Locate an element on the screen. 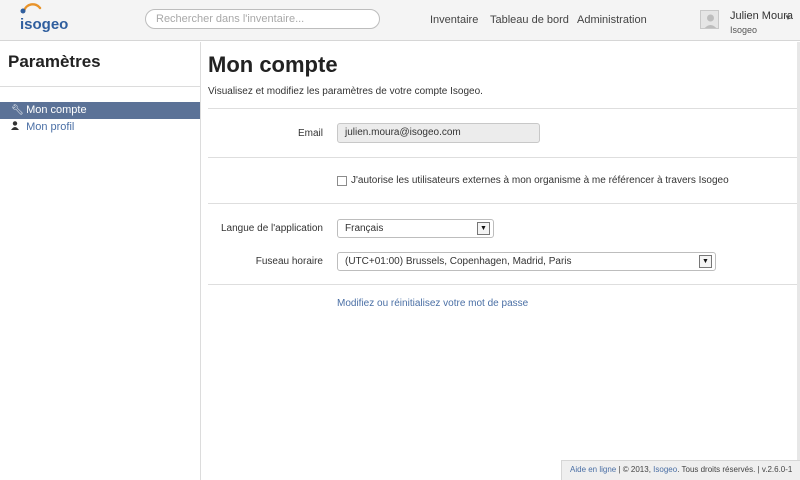 This screenshot has height=480, width=800. email-label: Email is located at coordinates (310, 133).